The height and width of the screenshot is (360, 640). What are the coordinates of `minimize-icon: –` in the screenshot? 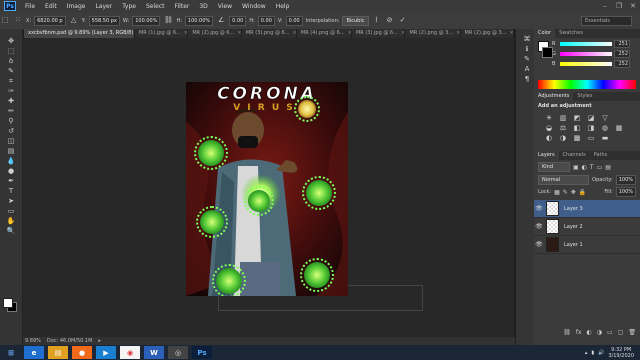 It's located at (605, 6).